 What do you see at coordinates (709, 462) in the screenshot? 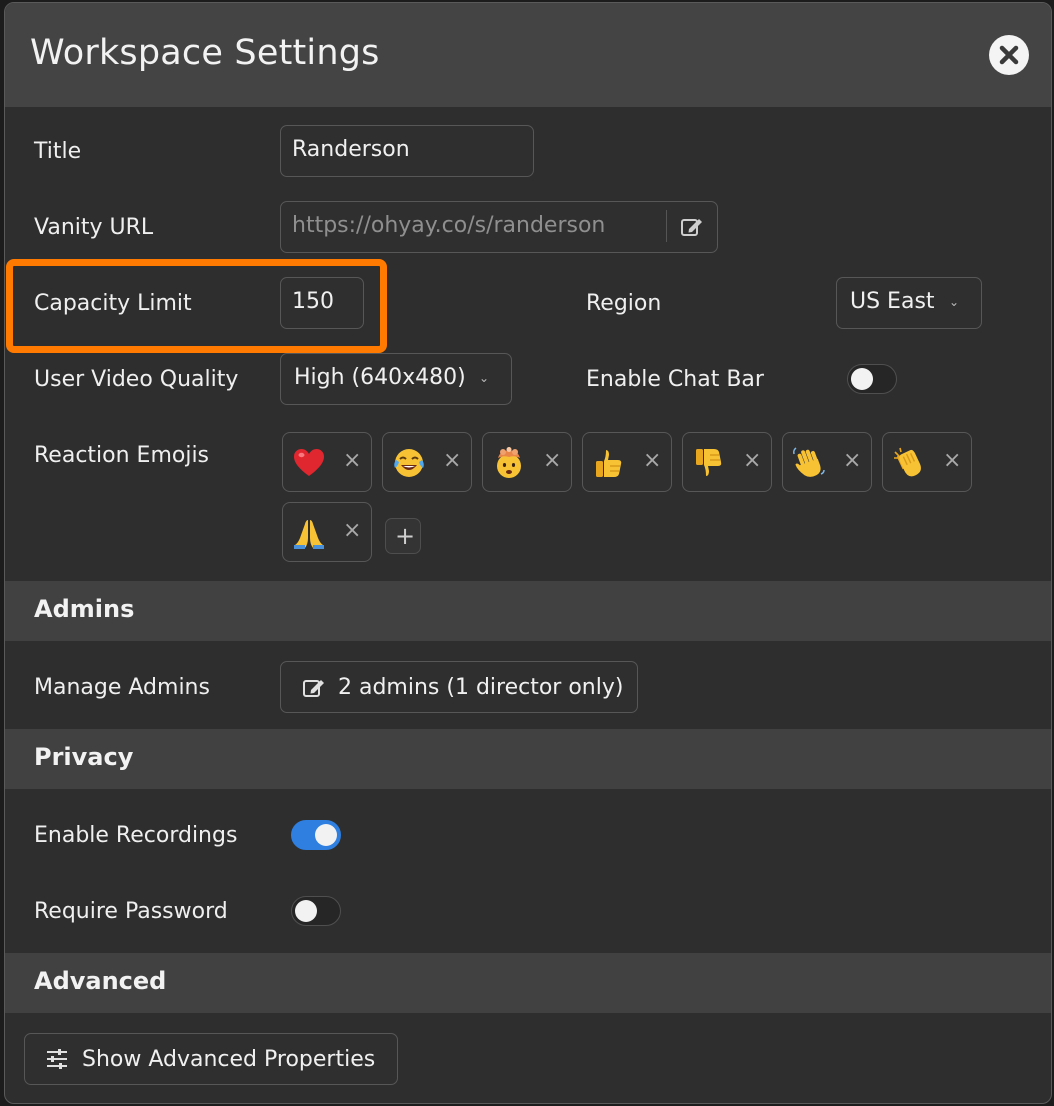
I see `thumbs-down-icon` at bounding box center [709, 462].